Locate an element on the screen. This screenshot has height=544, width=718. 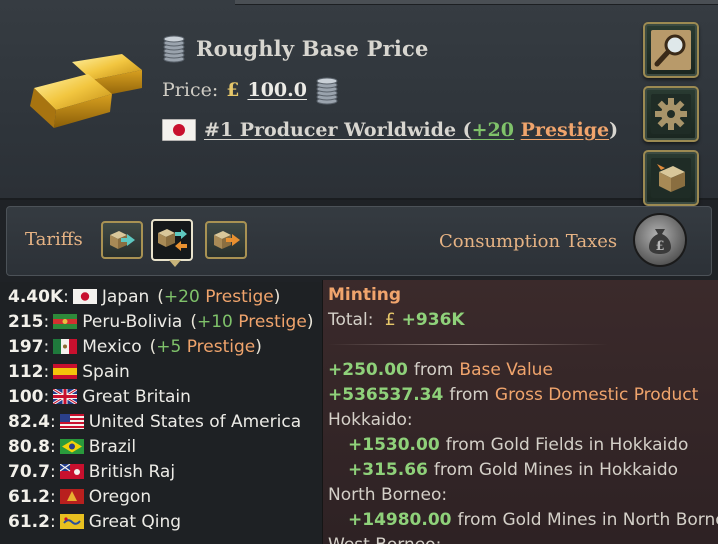
list-item: 215: Peru-Bolivia (+10 Prestige) is located at coordinates (165, 321).